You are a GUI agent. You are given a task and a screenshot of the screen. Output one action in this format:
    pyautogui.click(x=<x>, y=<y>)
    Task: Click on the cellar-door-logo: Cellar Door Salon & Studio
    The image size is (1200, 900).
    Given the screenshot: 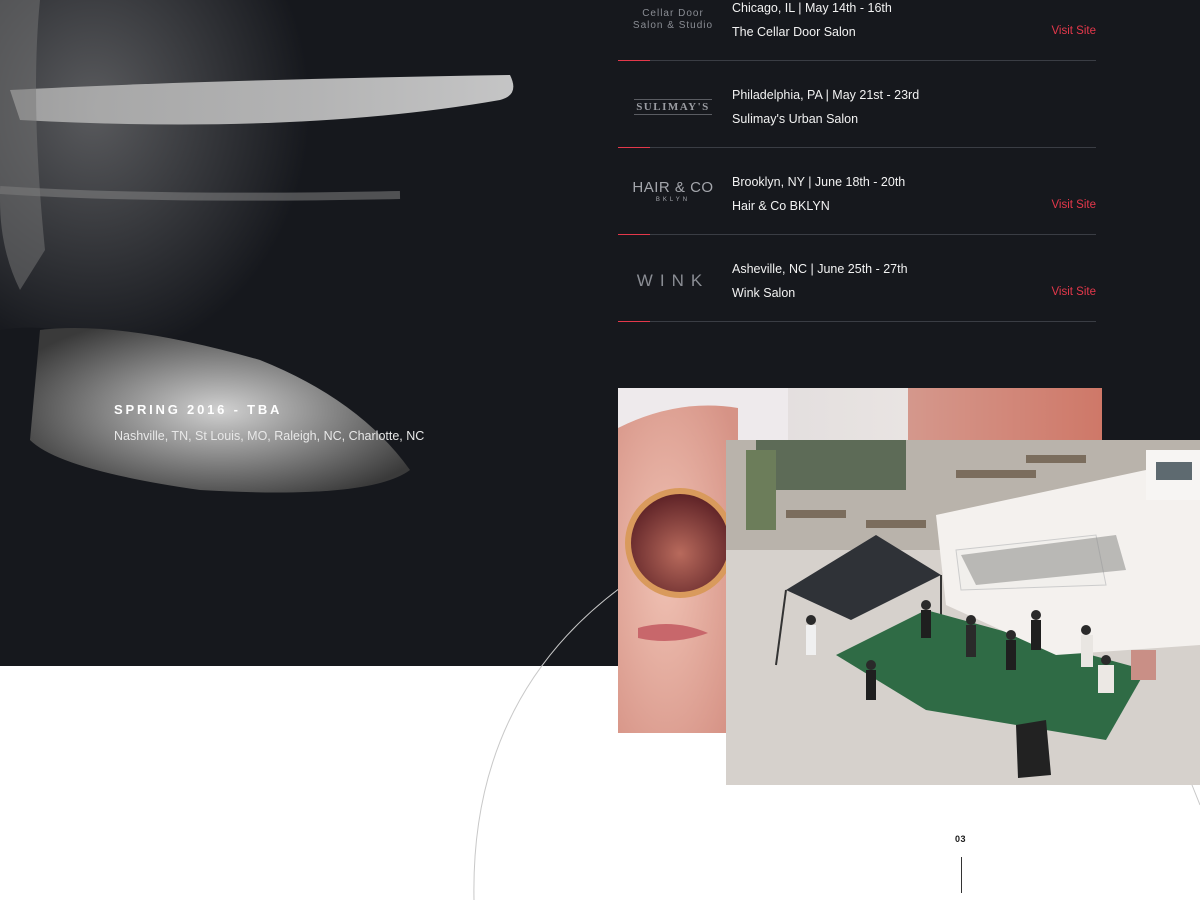 What is the action you would take?
    pyautogui.click(x=673, y=21)
    